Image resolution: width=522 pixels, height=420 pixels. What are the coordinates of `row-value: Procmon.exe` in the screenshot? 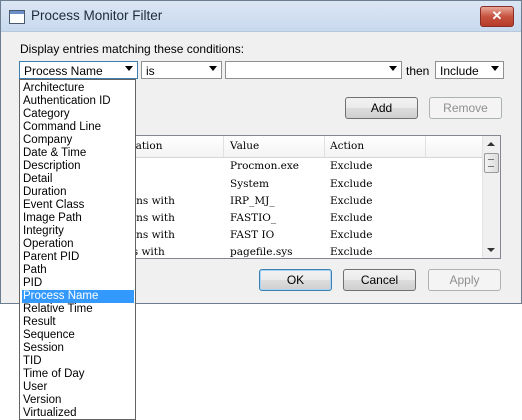 It's located at (265, 166).